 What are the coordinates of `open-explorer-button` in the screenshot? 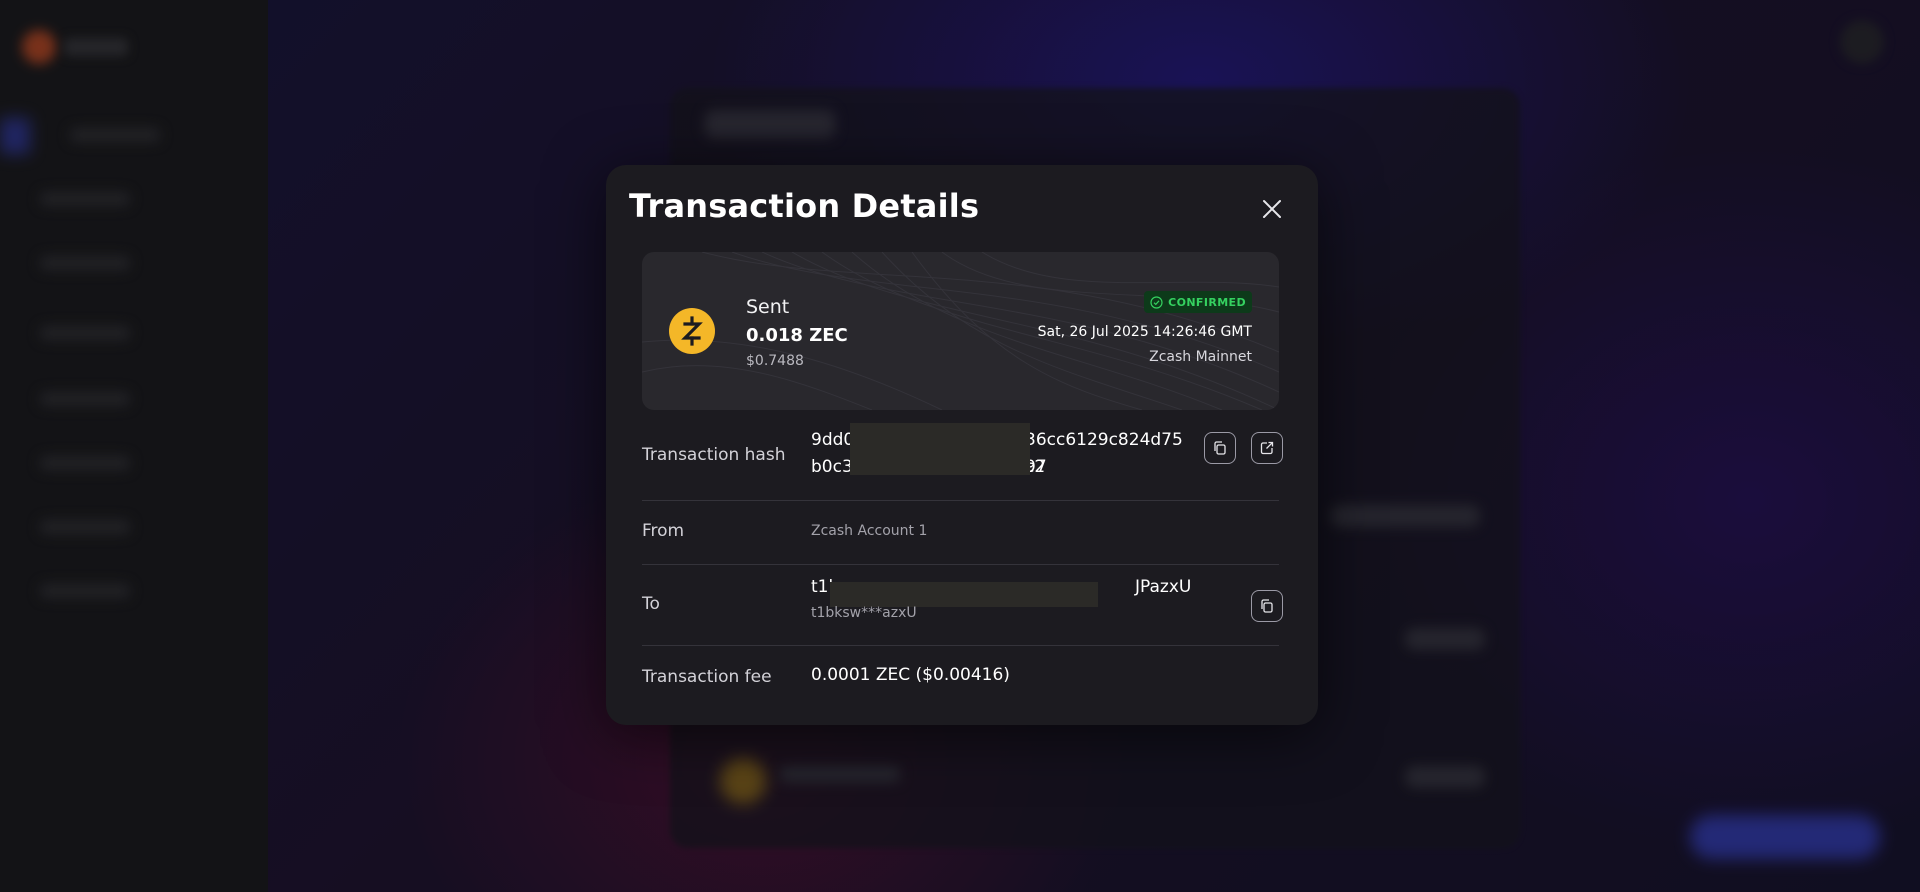 It's located at (1267, 448).